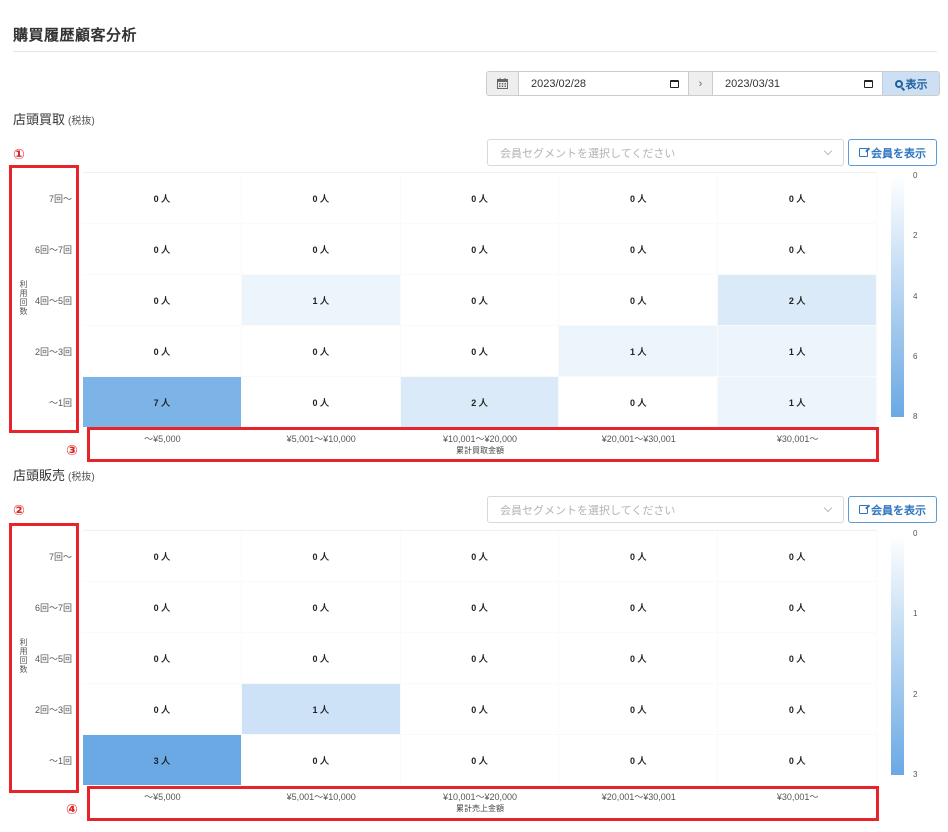 This screenshot has width=948, height=832. I want to click on color-legend-buyback, so click(897, 296).